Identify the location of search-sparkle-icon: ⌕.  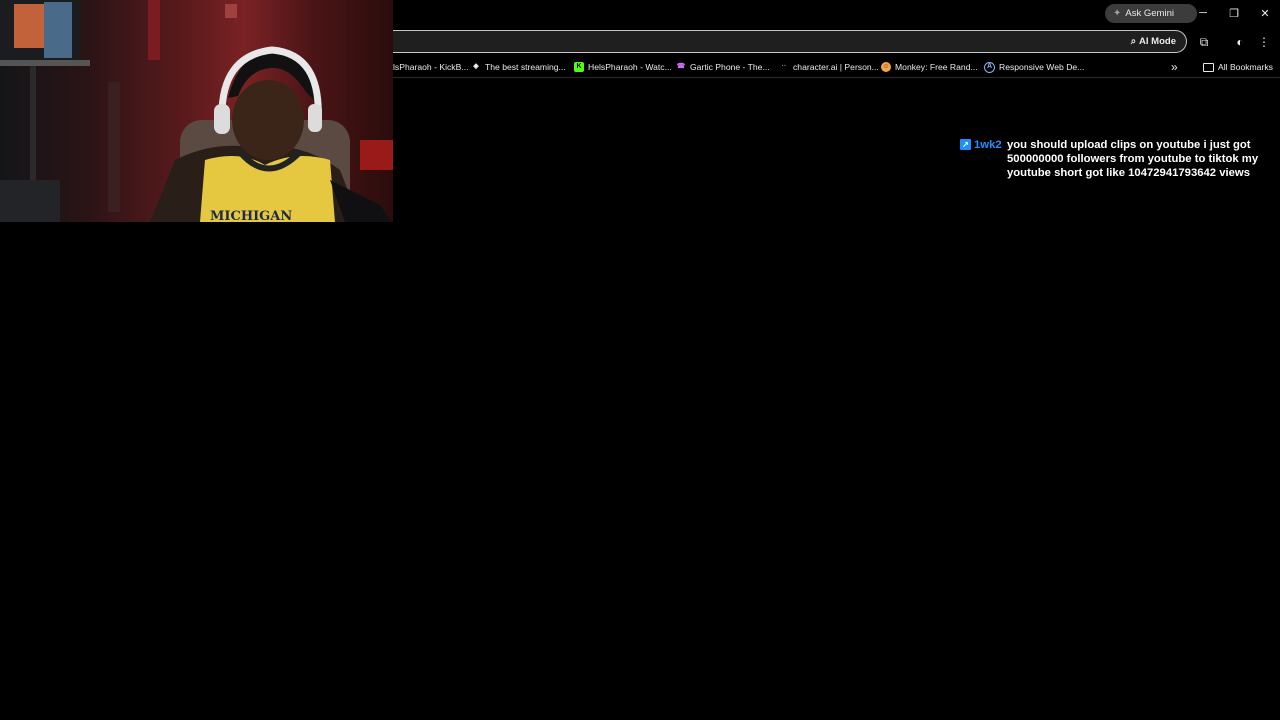
(1133, 41).